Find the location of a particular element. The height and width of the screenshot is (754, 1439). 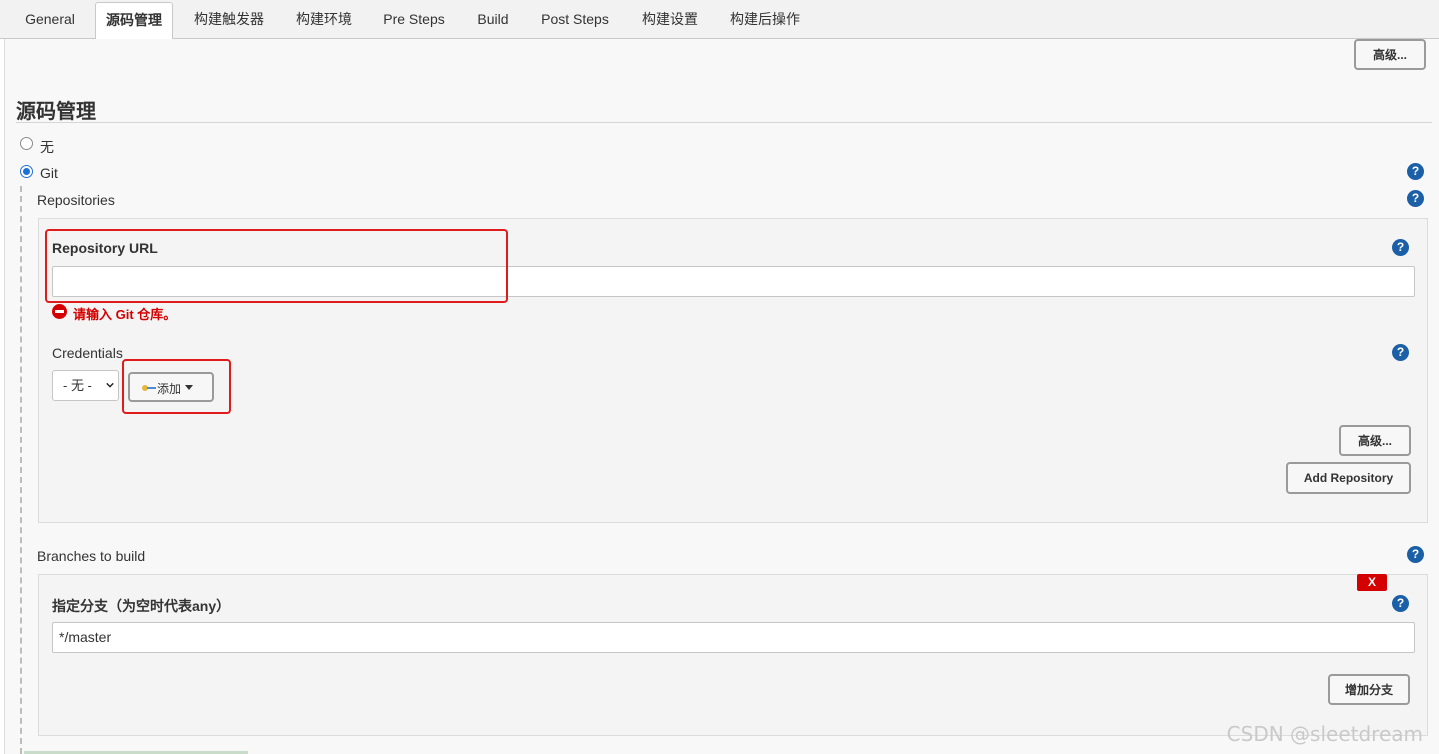

tab-build: Build is located at coordinates (493, 20).